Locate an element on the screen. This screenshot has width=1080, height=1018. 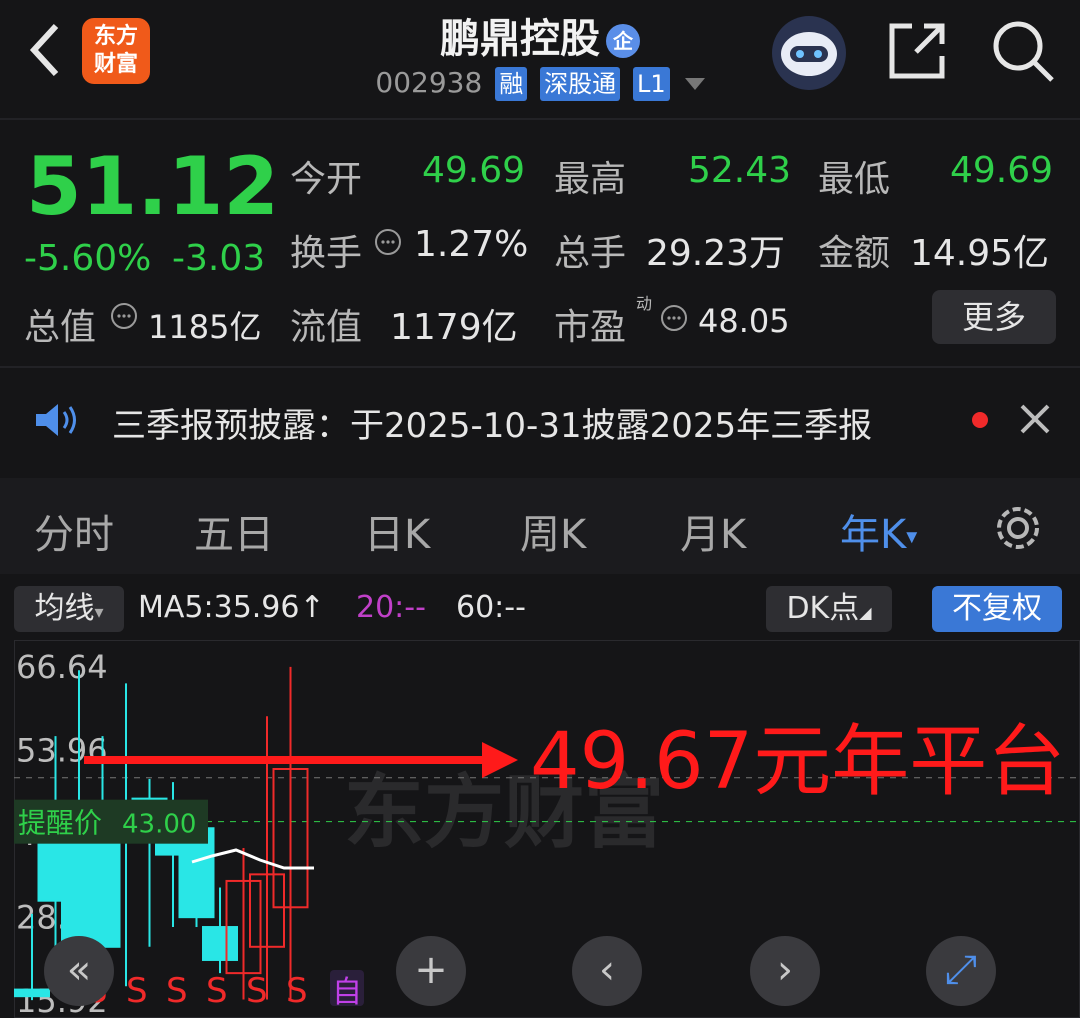
tab-monthly-k: 月K is located at coordinates (713, 531).